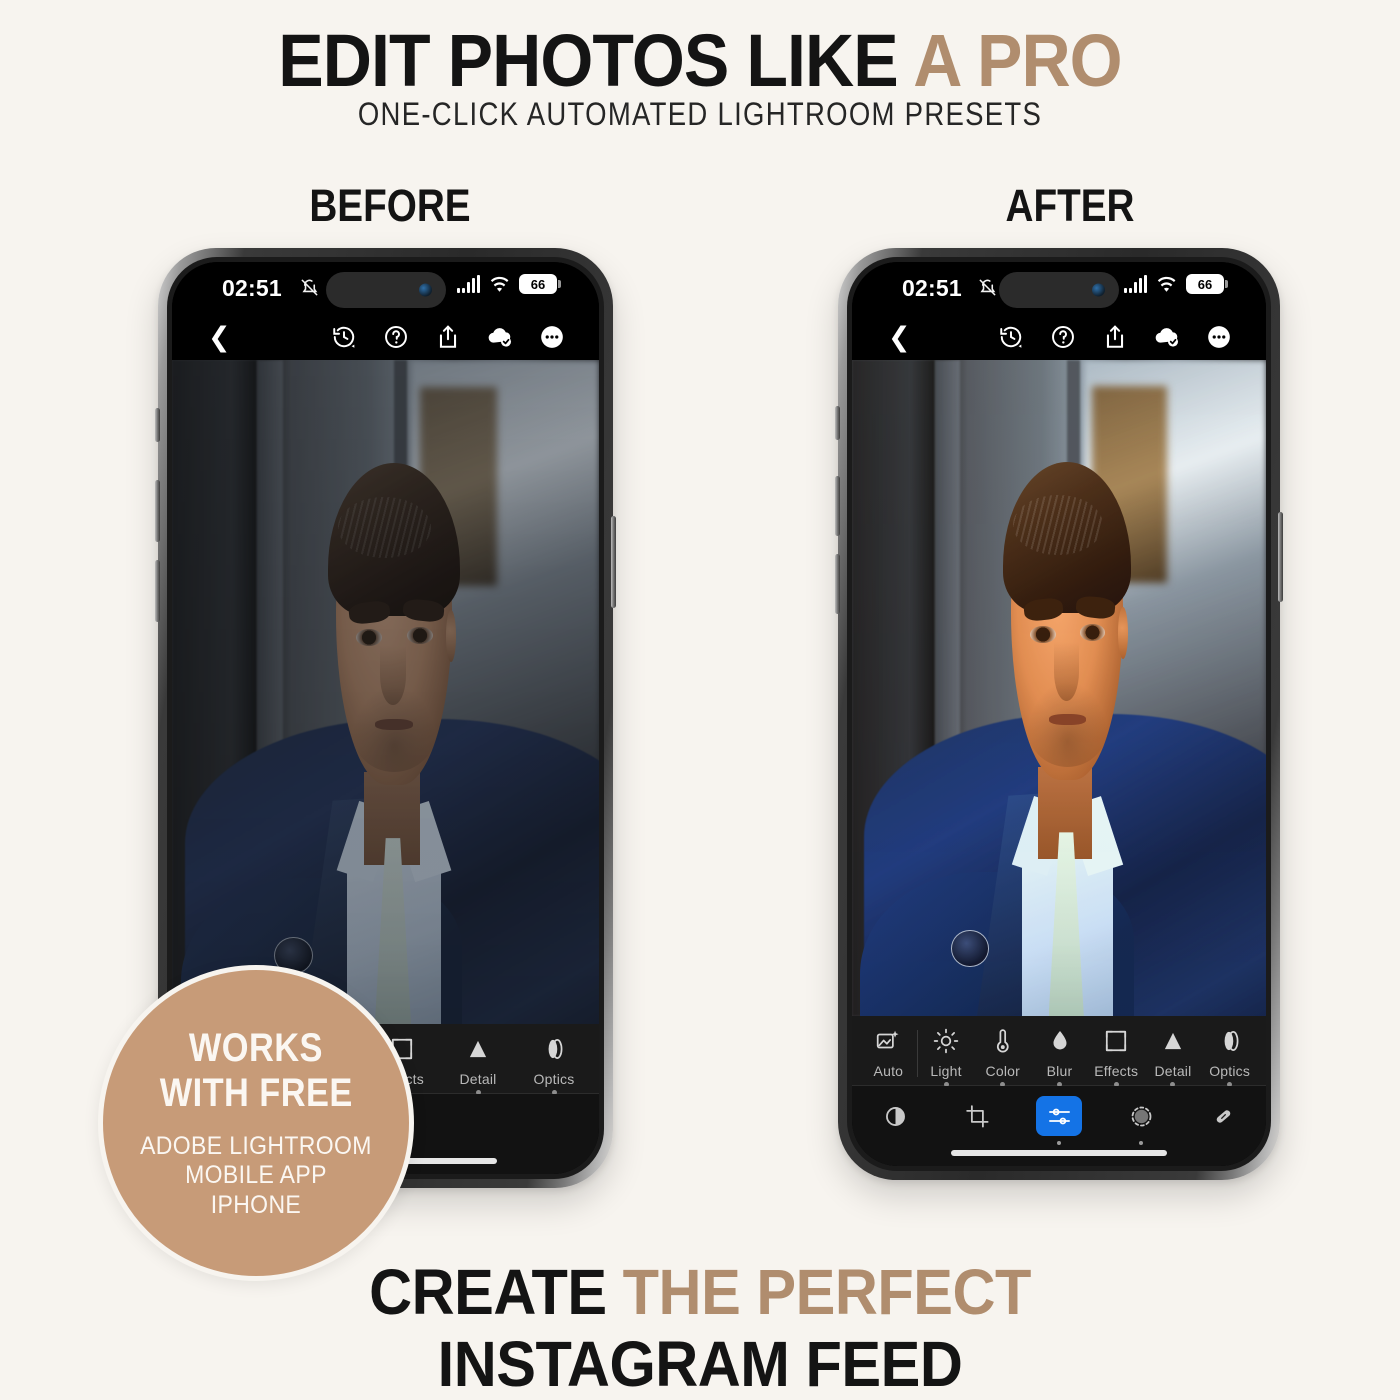 This screenshot has width=1400, height=1400. What do you see at coordinates (1003, 1041) in the screenshot?
I see `thermometer-icon` at bounding box center [1003, 1041].